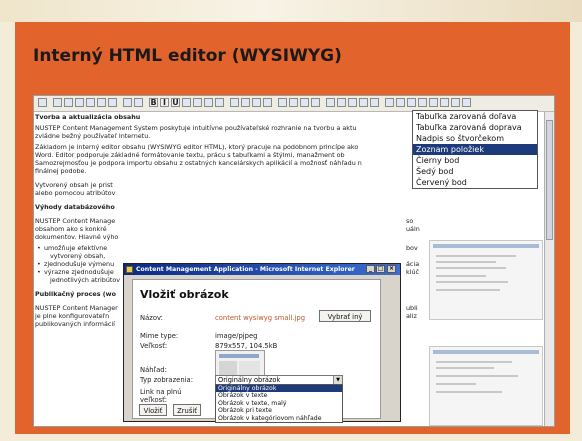 The height and width of the screenshot is (441, 582). Describe the element at coordinates (413, 229) in the screenshot. I see `document-line-fragment: uáln` at that location.